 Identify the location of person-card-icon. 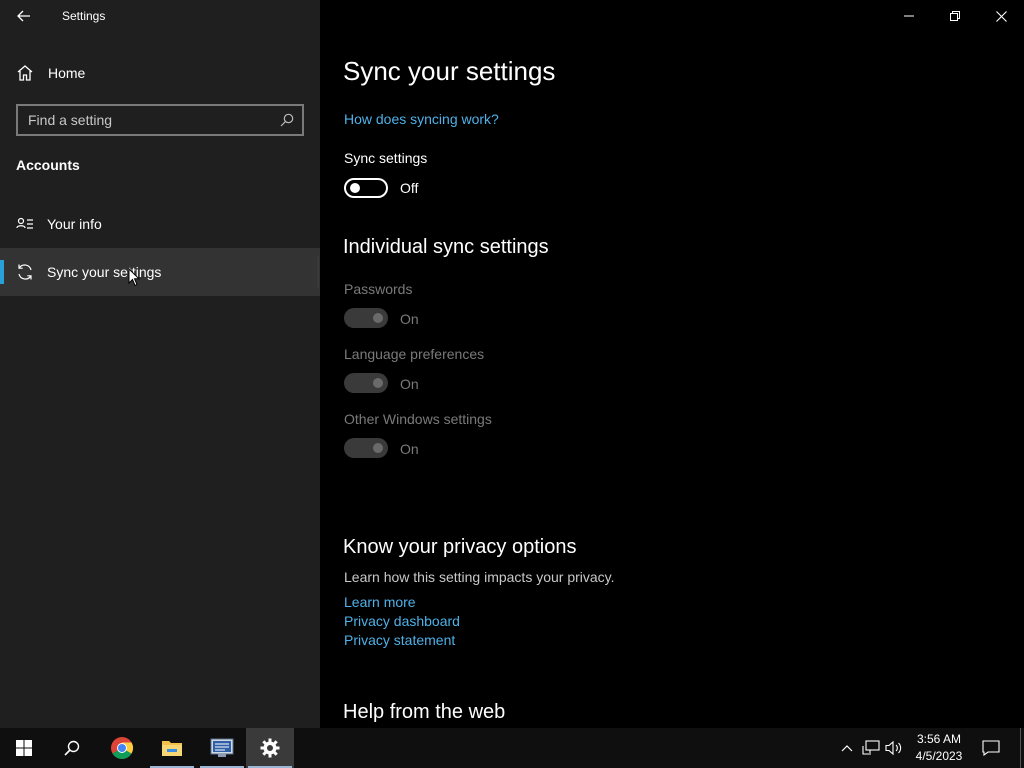
(25, 224).